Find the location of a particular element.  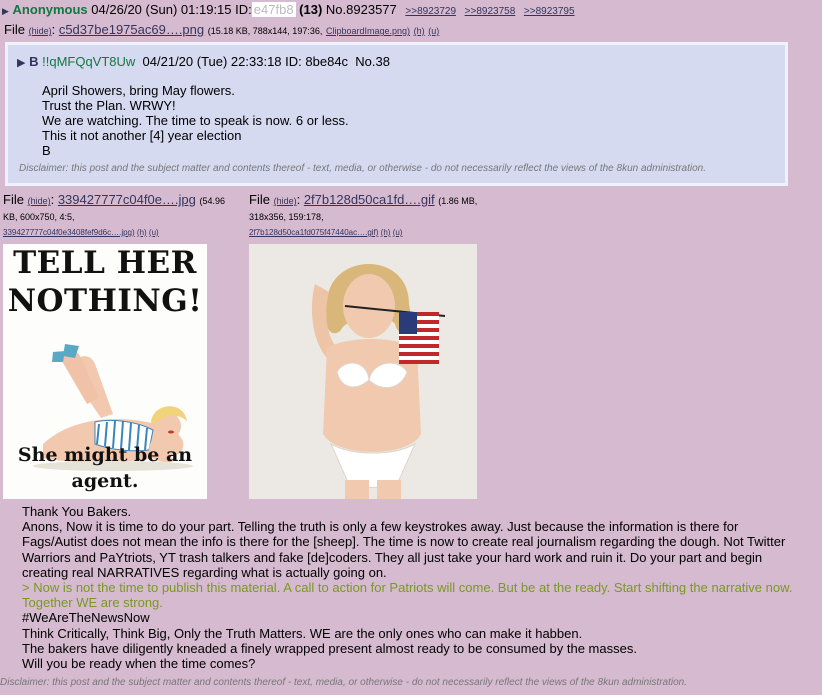

poster-id: e47fb8 is located at coordinates (273, 9).